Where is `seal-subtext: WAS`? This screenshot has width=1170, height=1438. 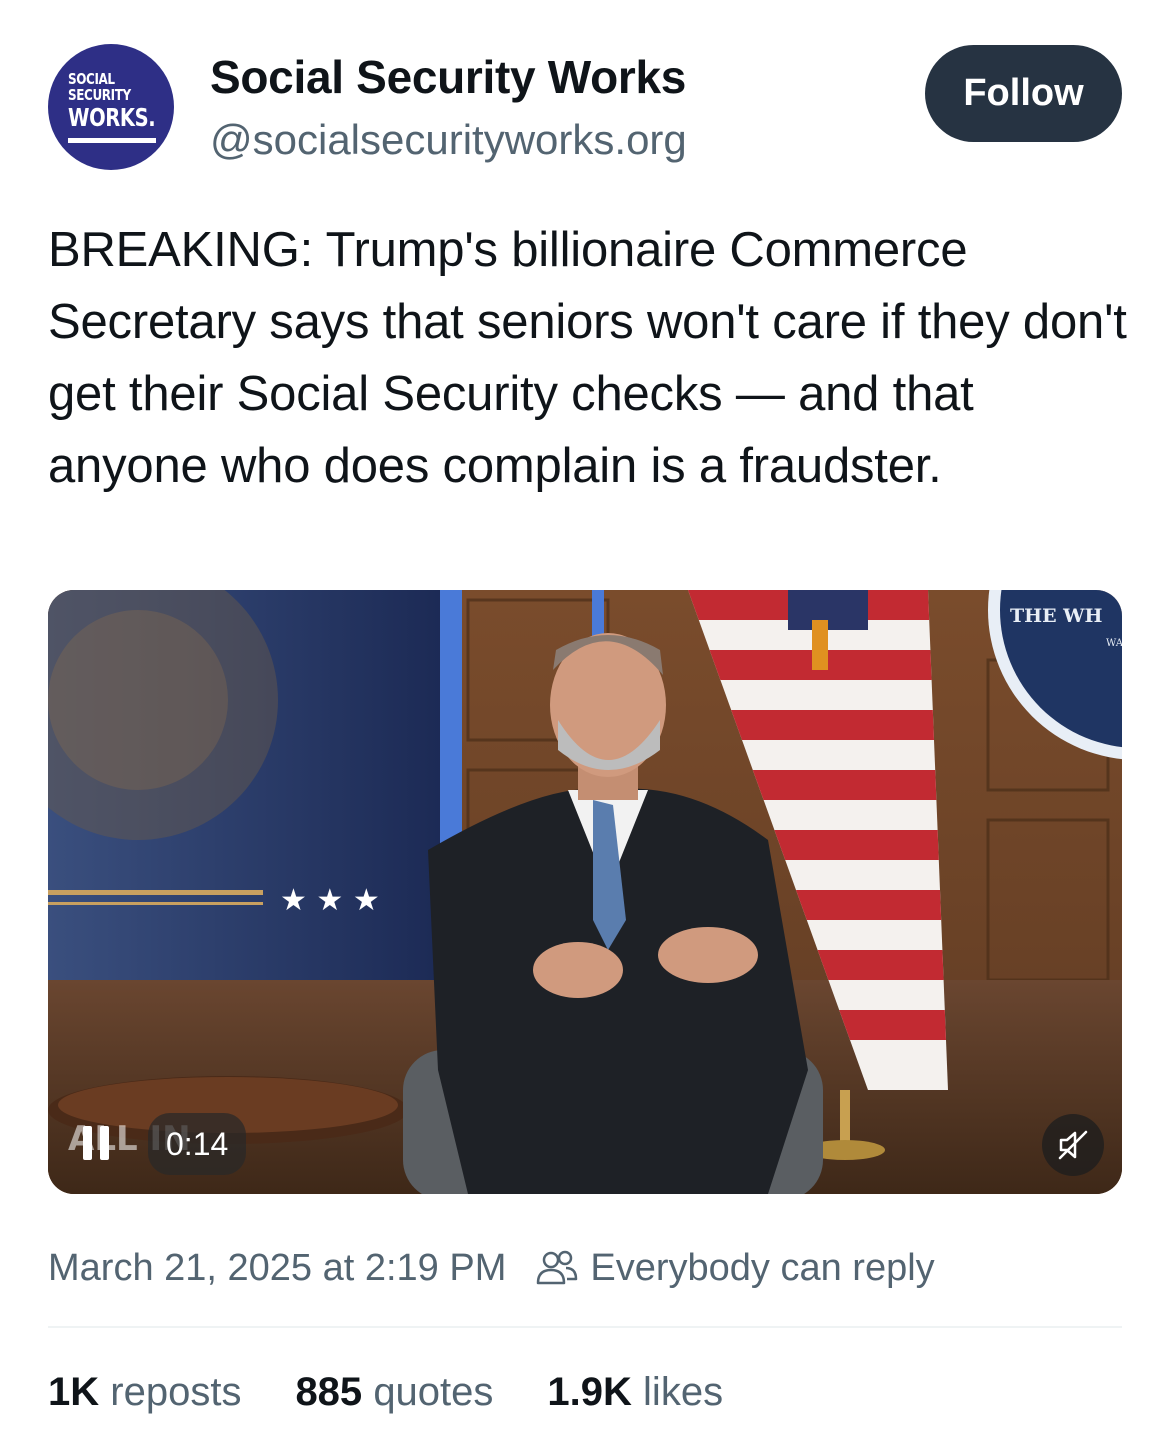 seal-subtext: WAS is located at coordinates (1114, 643).